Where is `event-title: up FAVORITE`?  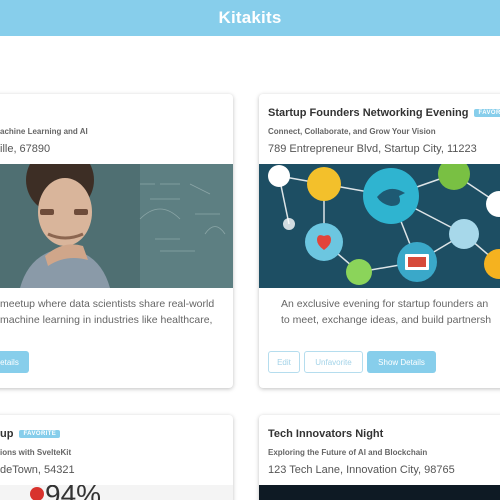
event-title: up FAVORITE is located at coordinates (30, 434).